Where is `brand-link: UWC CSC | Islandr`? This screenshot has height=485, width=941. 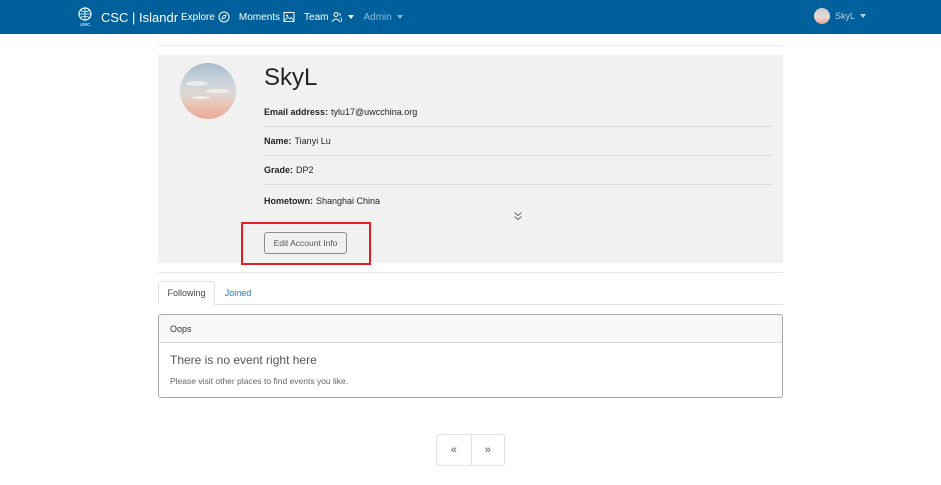 brand-link: UWC CSC | Islandr is located at coordinates (127, 17).